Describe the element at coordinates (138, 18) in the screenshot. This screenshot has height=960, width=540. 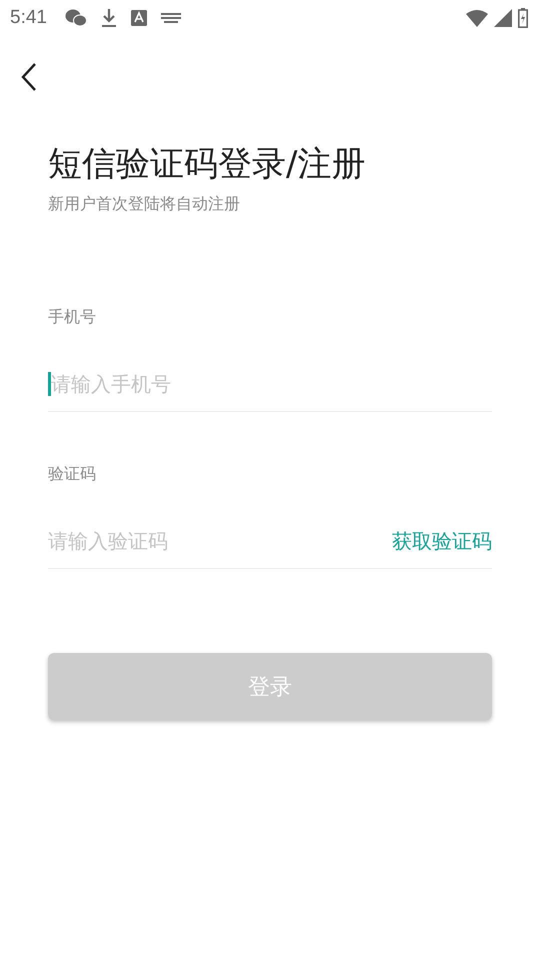
I see `text-box-icon` at that location.